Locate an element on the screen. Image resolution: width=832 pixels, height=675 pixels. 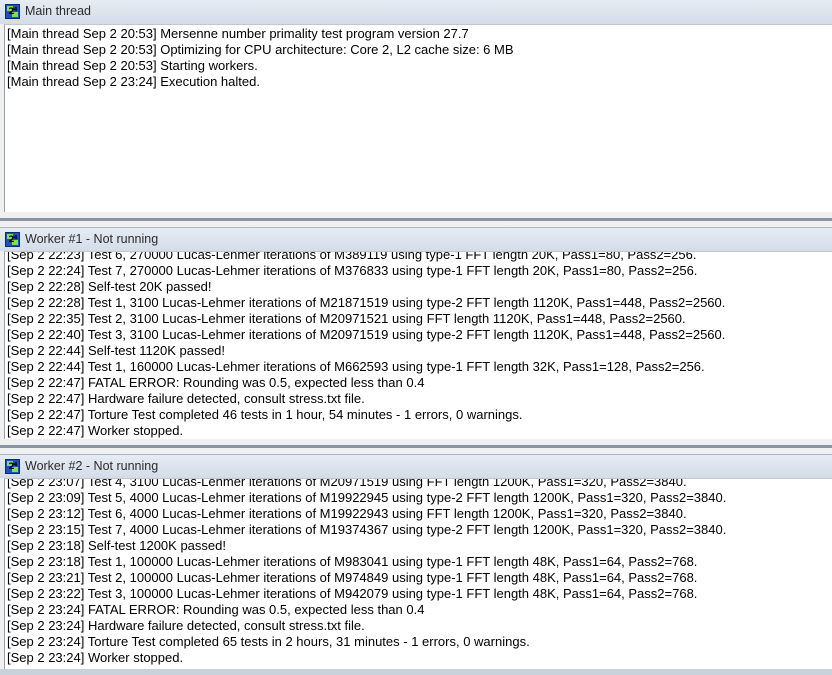
log-line: [Sep 2 23:24] Worker stopped. is located at coordinates (95, 657).